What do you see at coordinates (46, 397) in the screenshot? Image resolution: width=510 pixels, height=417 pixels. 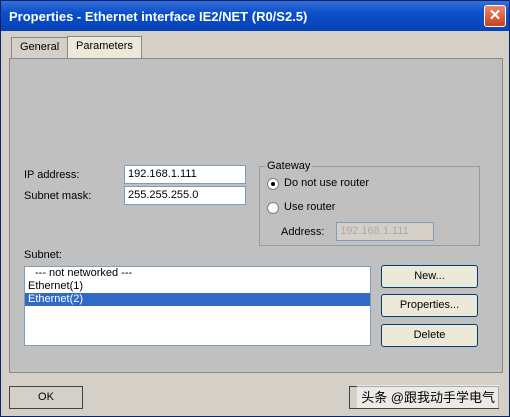 I see `ok-button: OK` at bounding box center [46, 397].